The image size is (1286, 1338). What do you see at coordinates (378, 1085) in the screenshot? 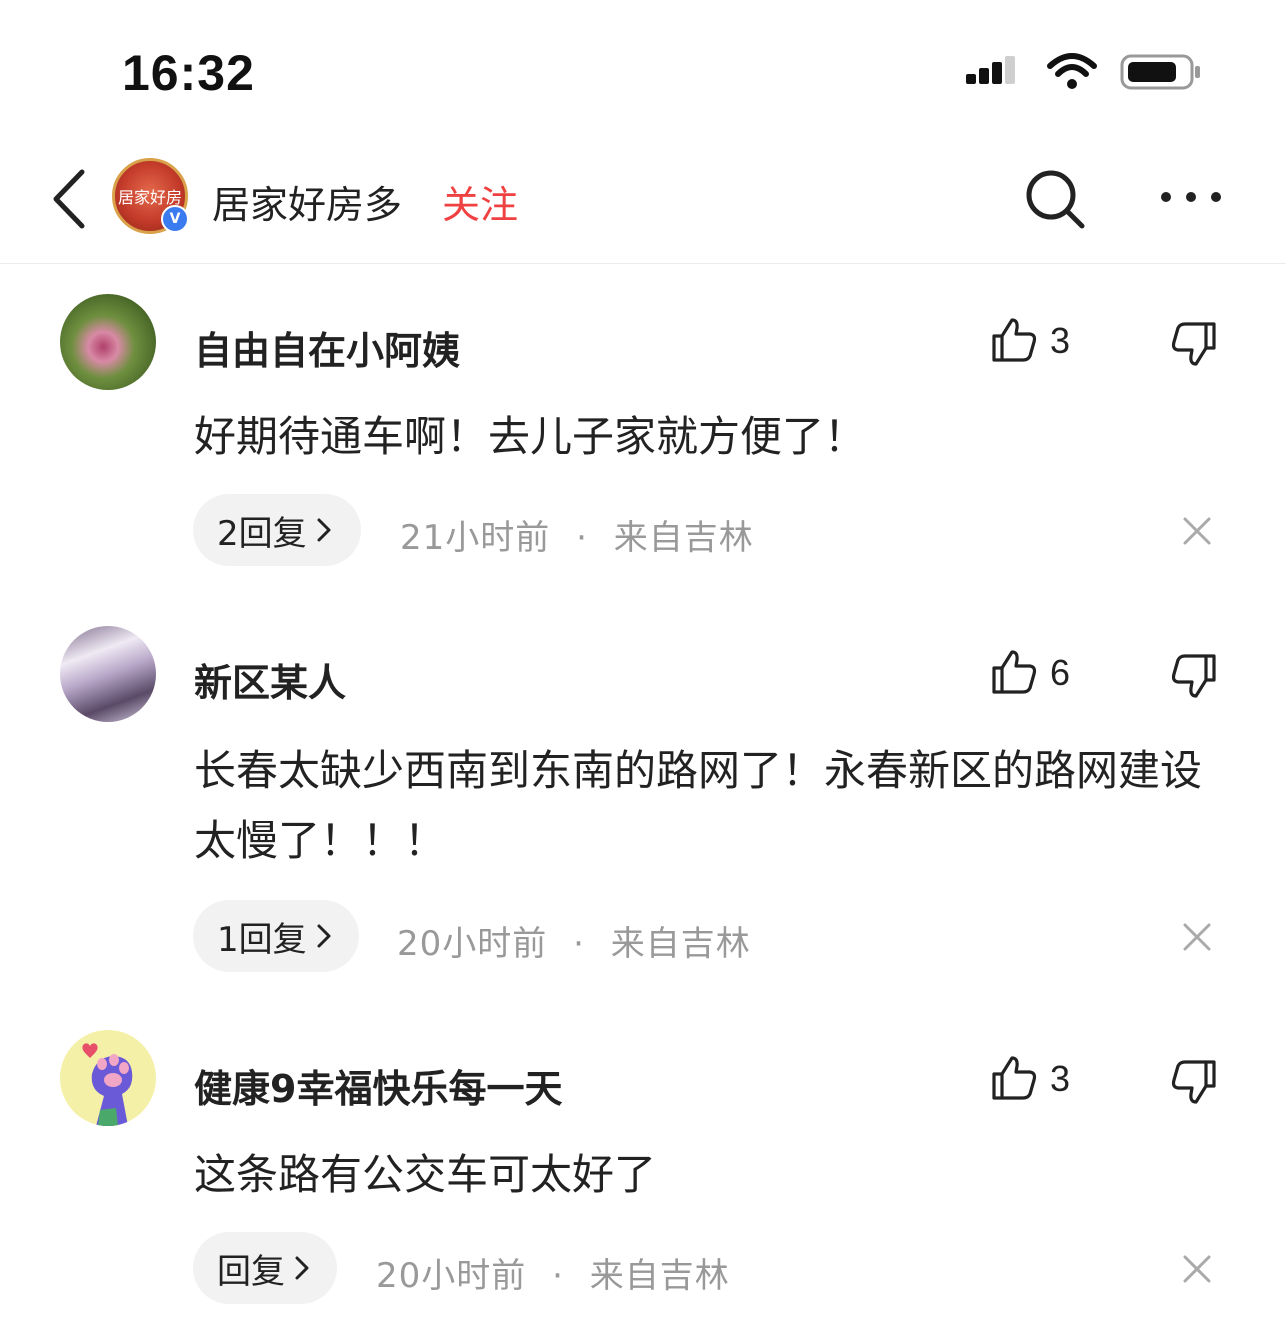
I see `comment-username: 健康9幸福快乐每一天` at bounding box center [378, 1085].